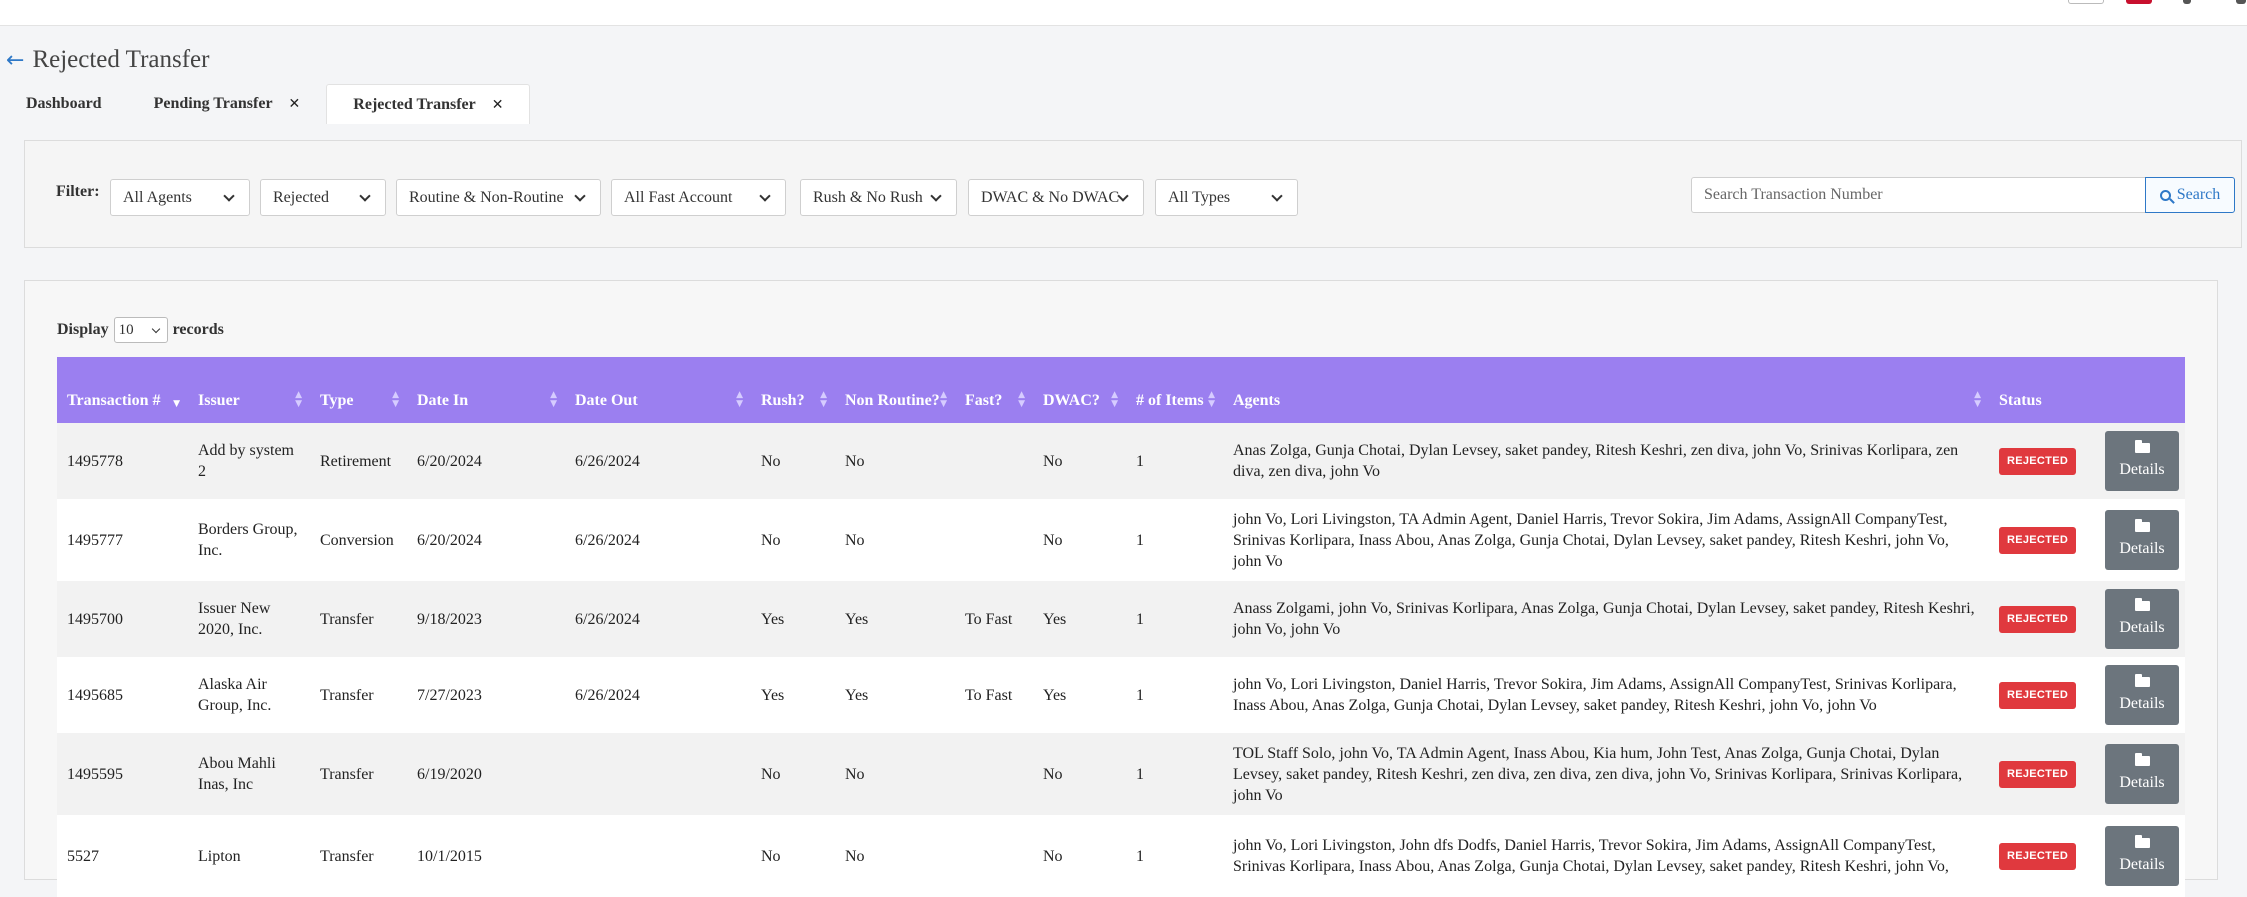 The height and width of the screenshot is (897, 2247). I want to click on tab-rejected-transfer: Rejected Transfer ✕, so click(428, 104).